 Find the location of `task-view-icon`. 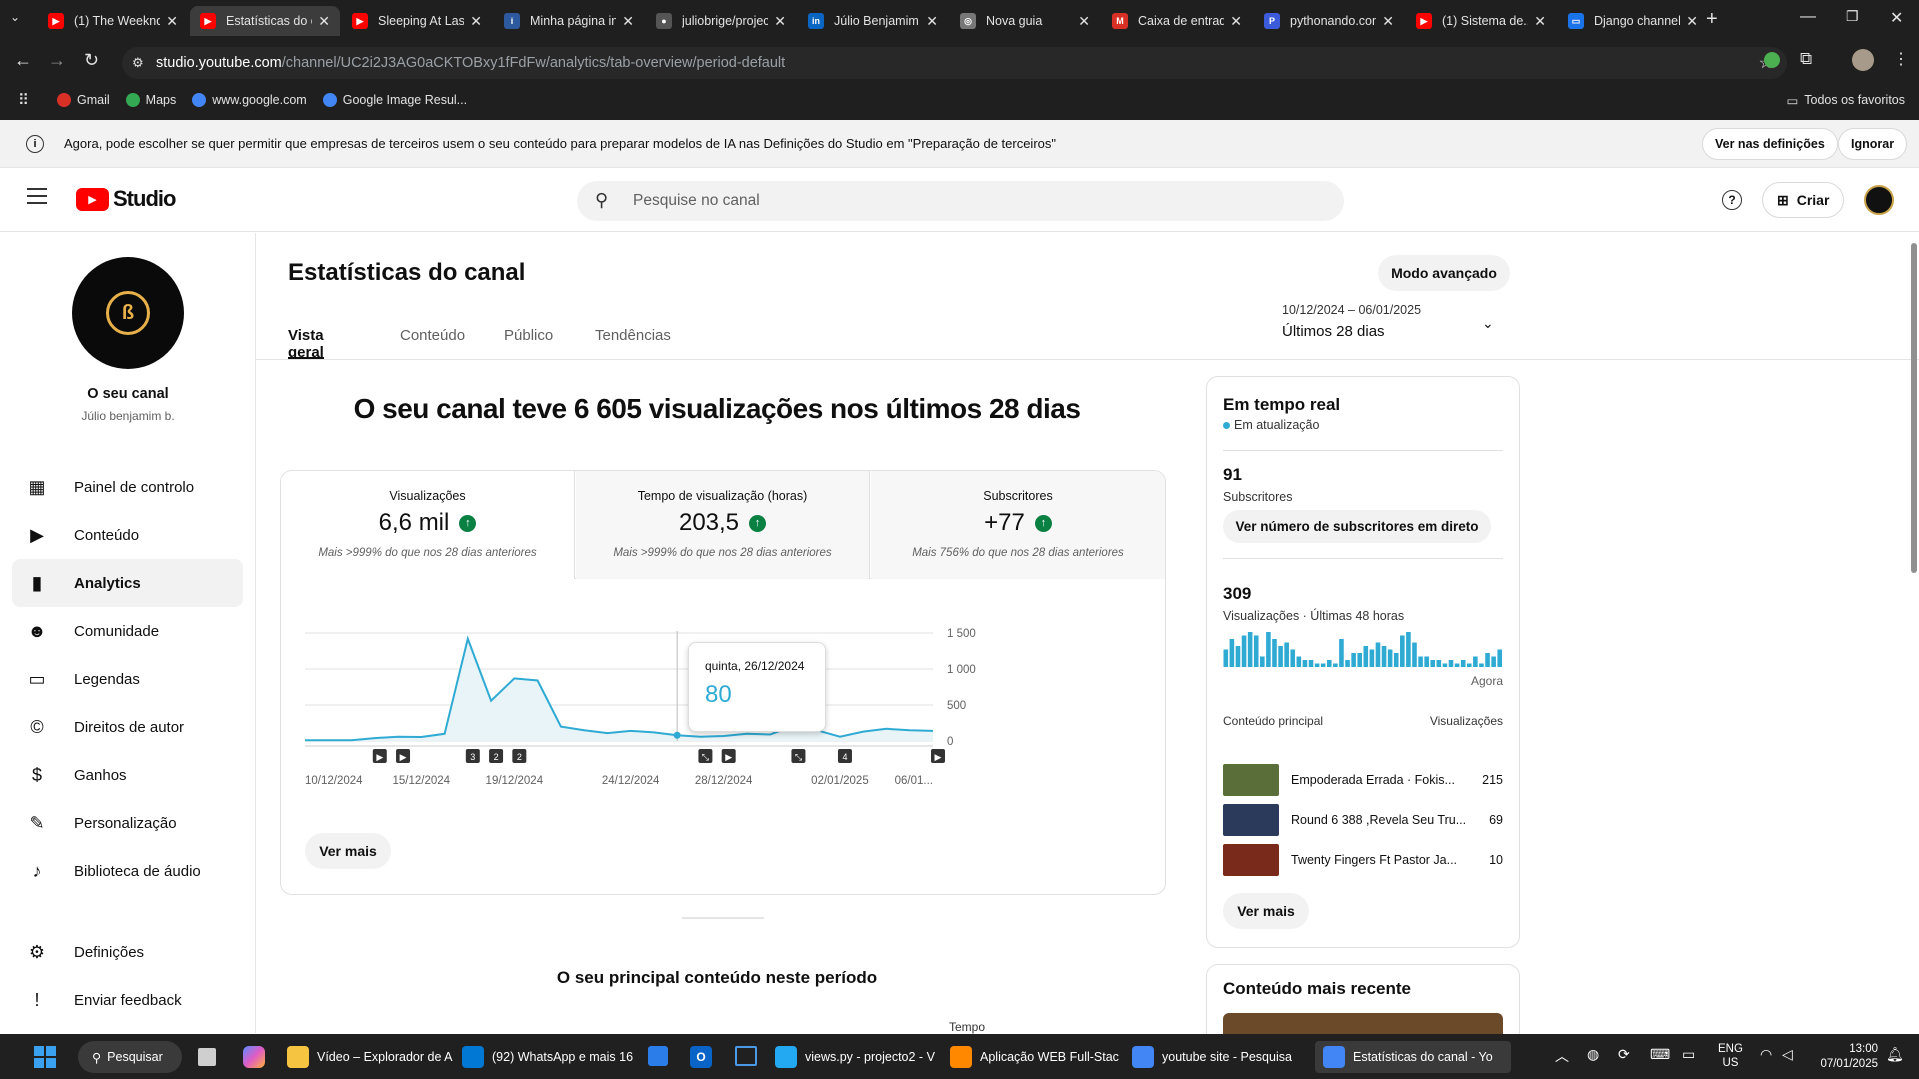

task-view-icon is located at coordinates (207, 1057).